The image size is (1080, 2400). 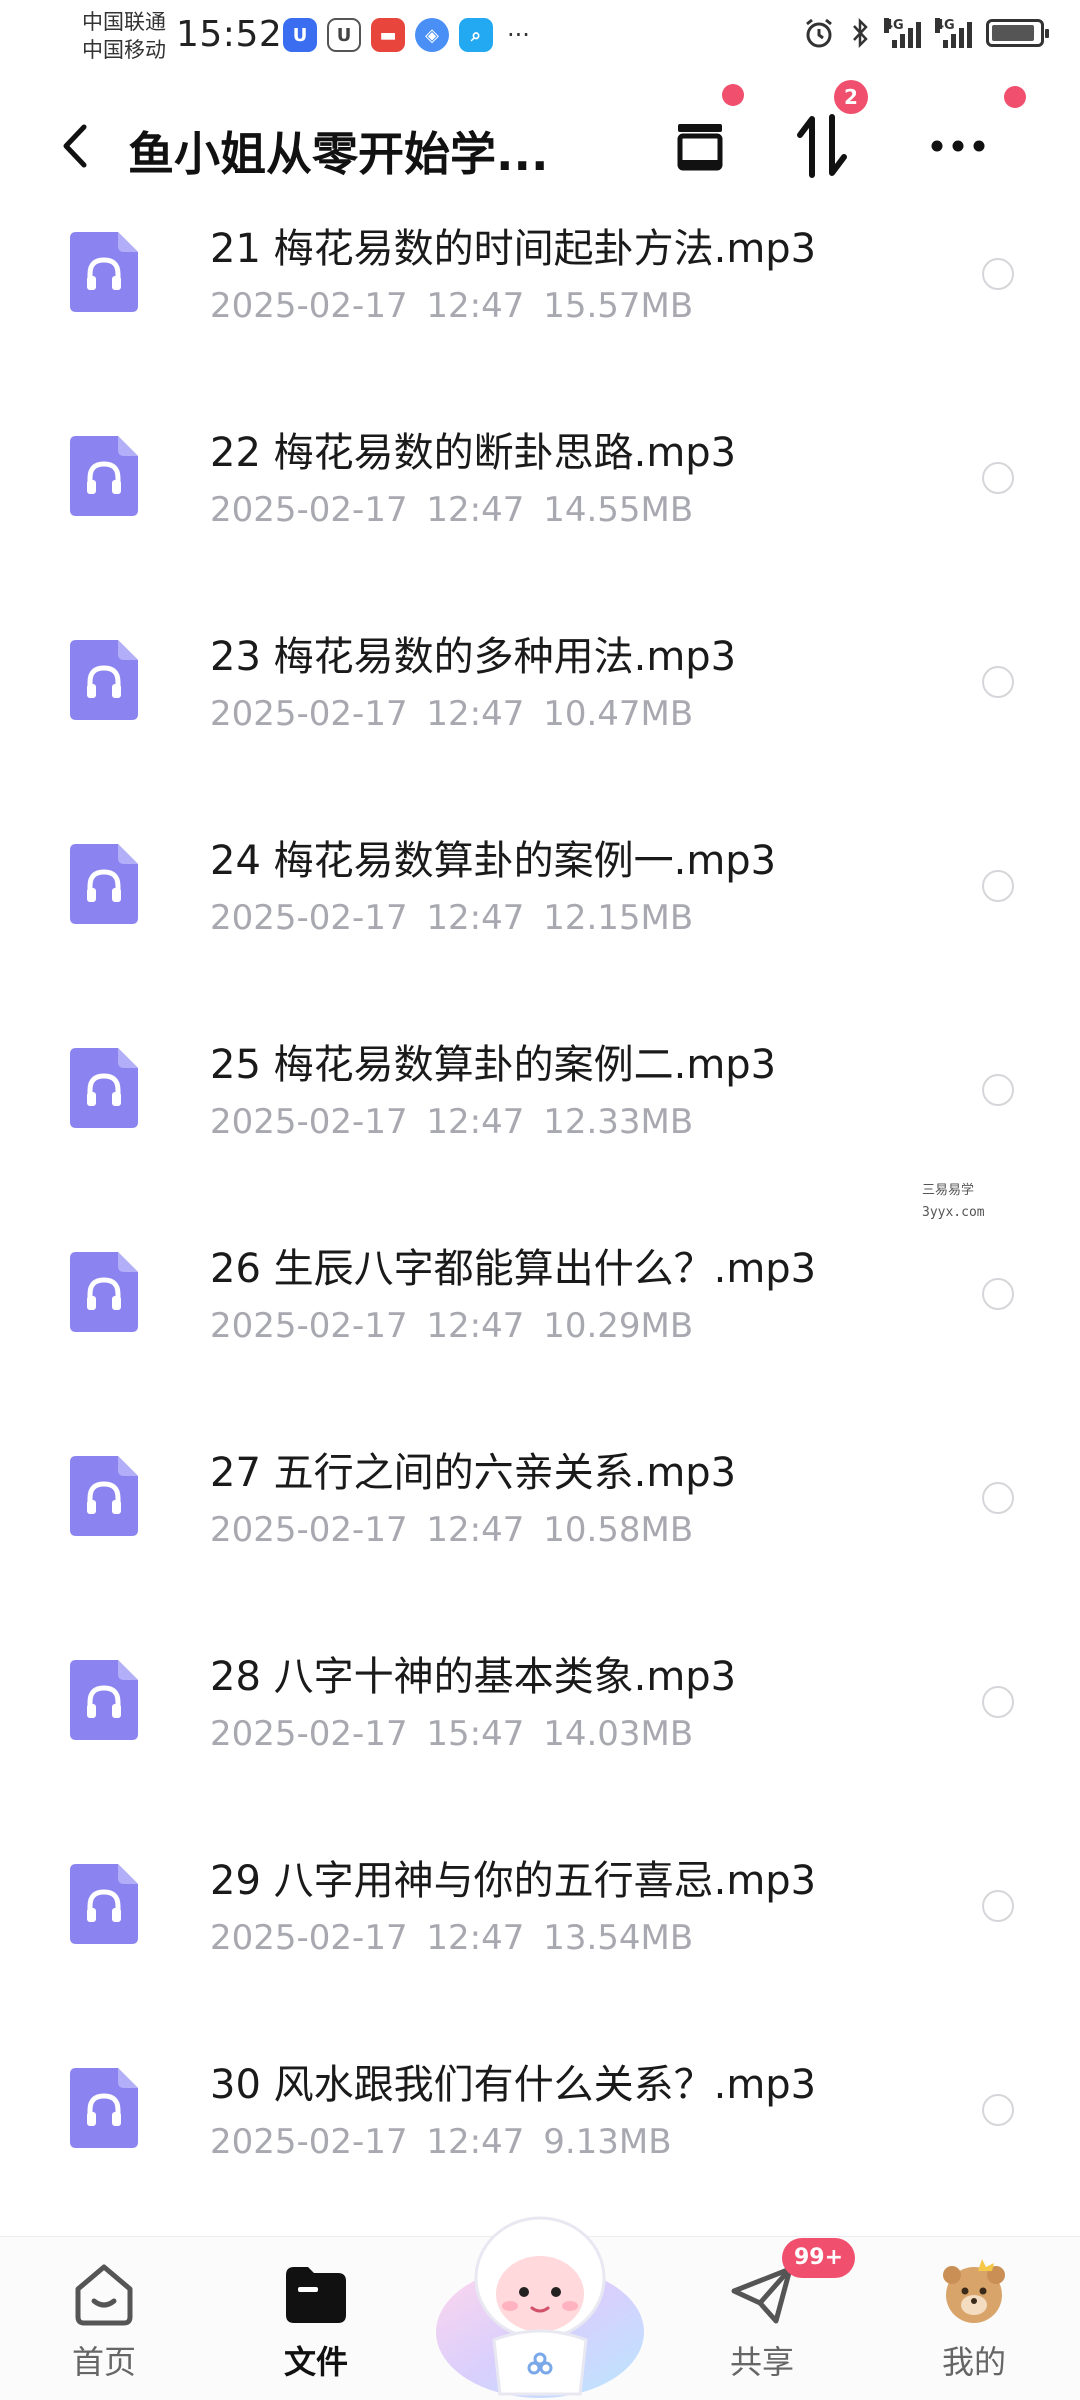 I want to click on file-meta: 2025-02-17 12:47 14.55MB, so click(x=451, y=510).